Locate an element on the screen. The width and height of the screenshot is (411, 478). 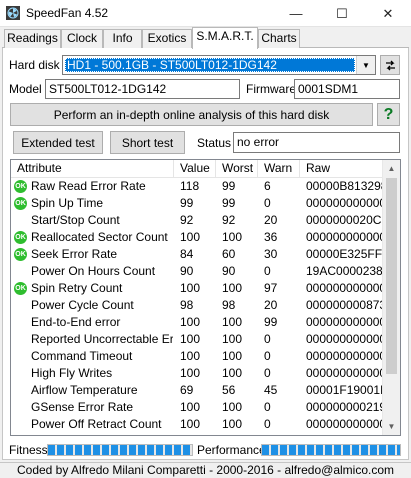
cell-warn: 97 is located at coordinates (271, 288).